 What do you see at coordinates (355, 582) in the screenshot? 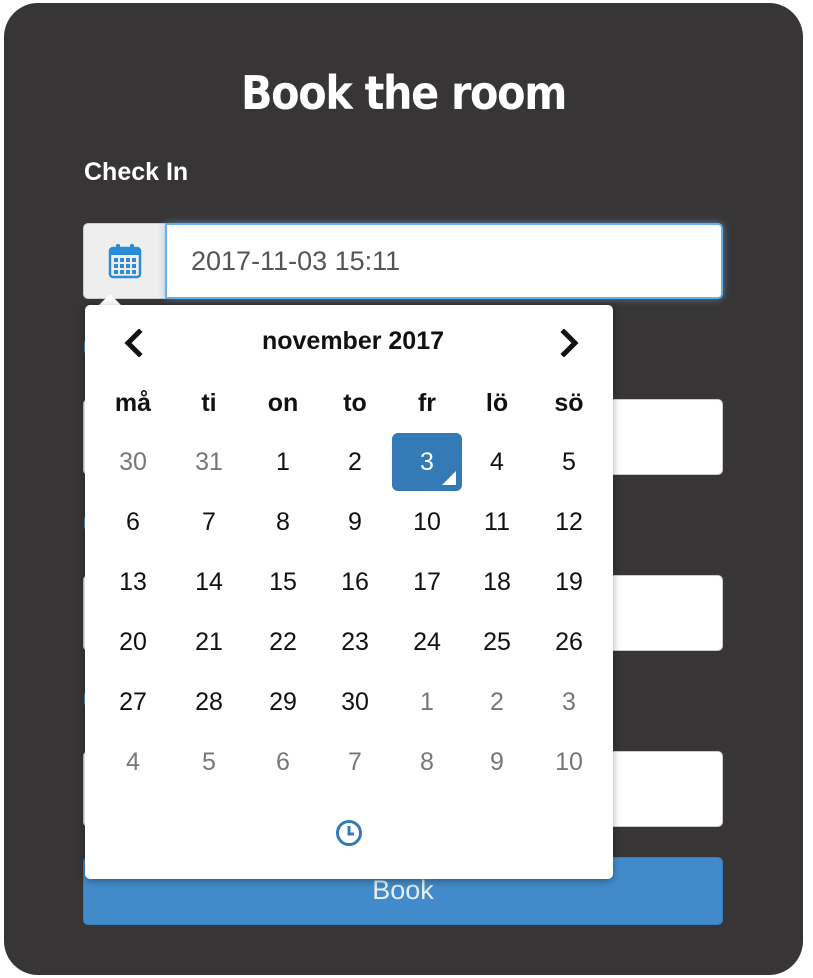
I see `day-cell: 16` at bounding box center [355, 582].